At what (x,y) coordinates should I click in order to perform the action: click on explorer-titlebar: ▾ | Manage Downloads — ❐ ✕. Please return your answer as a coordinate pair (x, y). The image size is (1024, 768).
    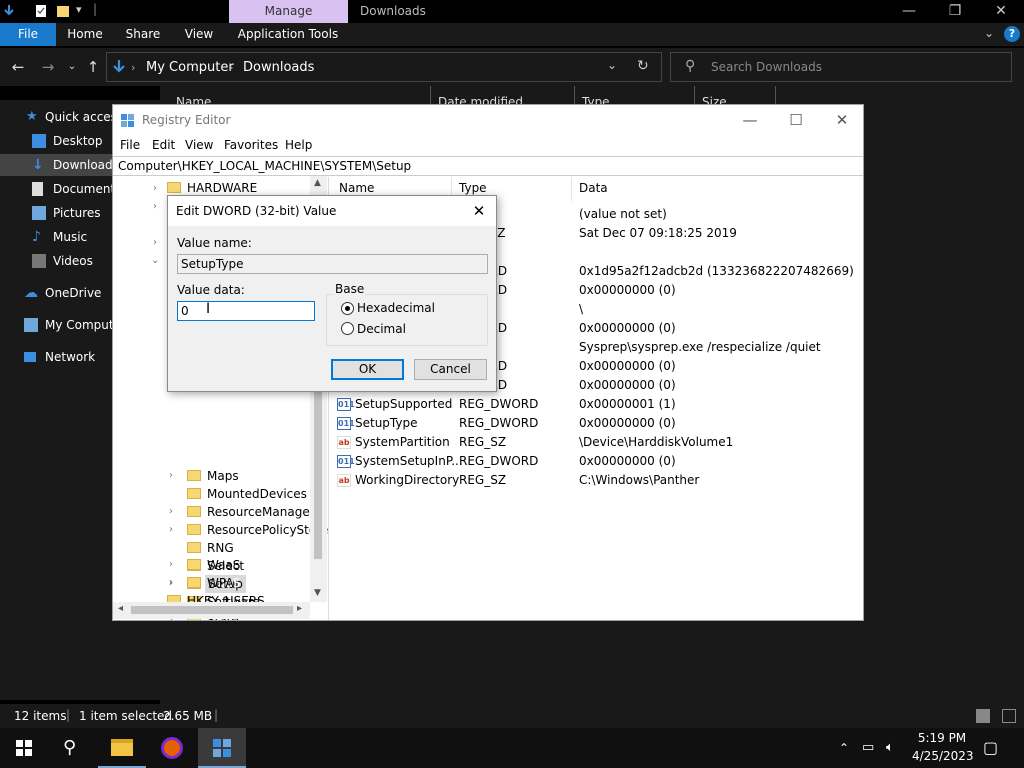
    Looking at the image, I should click on (512, 11).